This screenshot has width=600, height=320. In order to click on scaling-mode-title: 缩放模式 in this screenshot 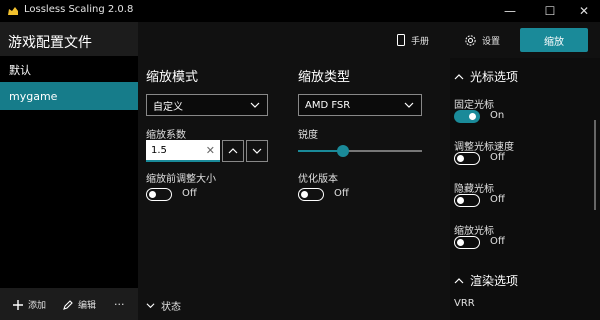, I will do `click(172, 77)`.